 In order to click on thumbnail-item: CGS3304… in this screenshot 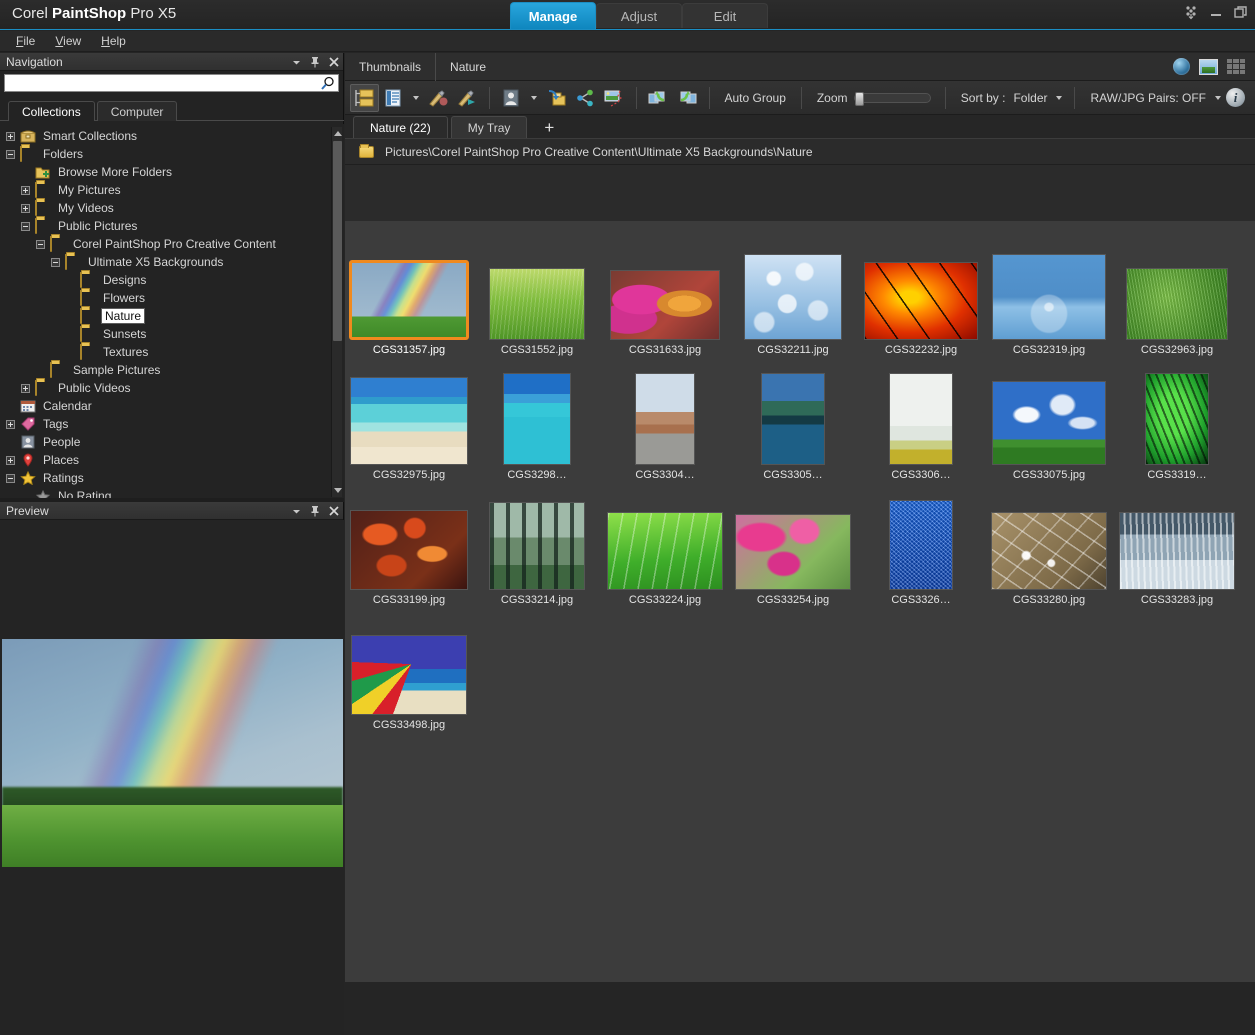, I will do `click(665, 418)`.